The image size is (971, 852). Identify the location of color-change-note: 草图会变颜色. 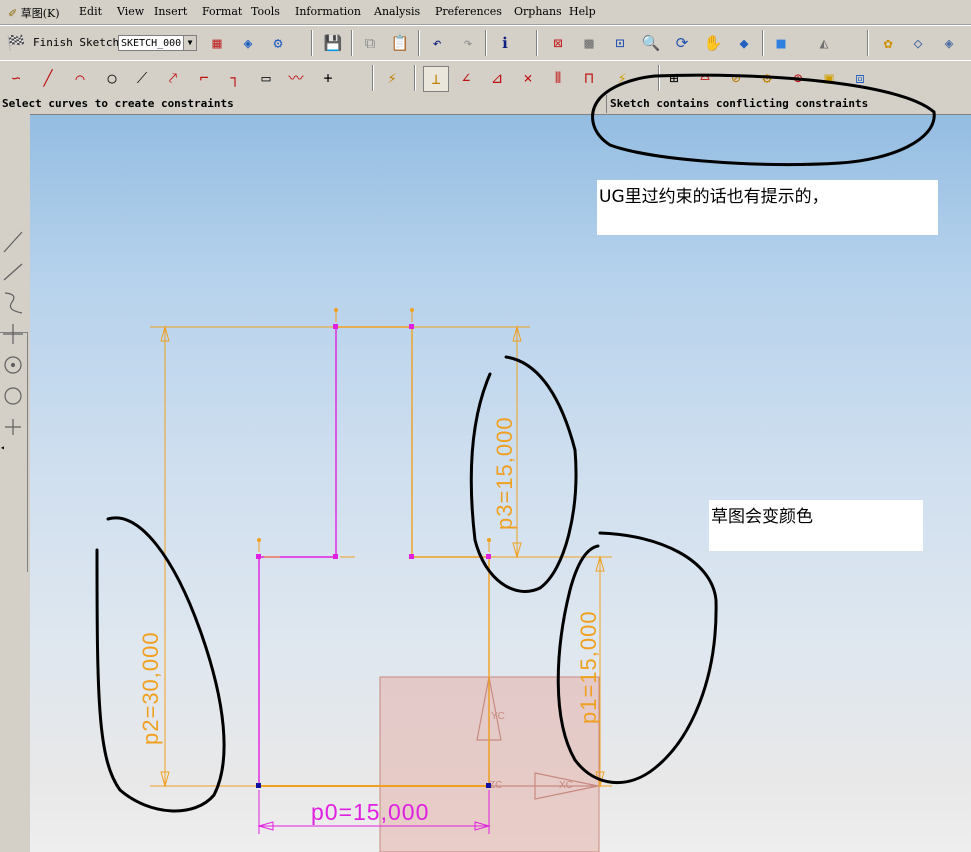
(816, 525).